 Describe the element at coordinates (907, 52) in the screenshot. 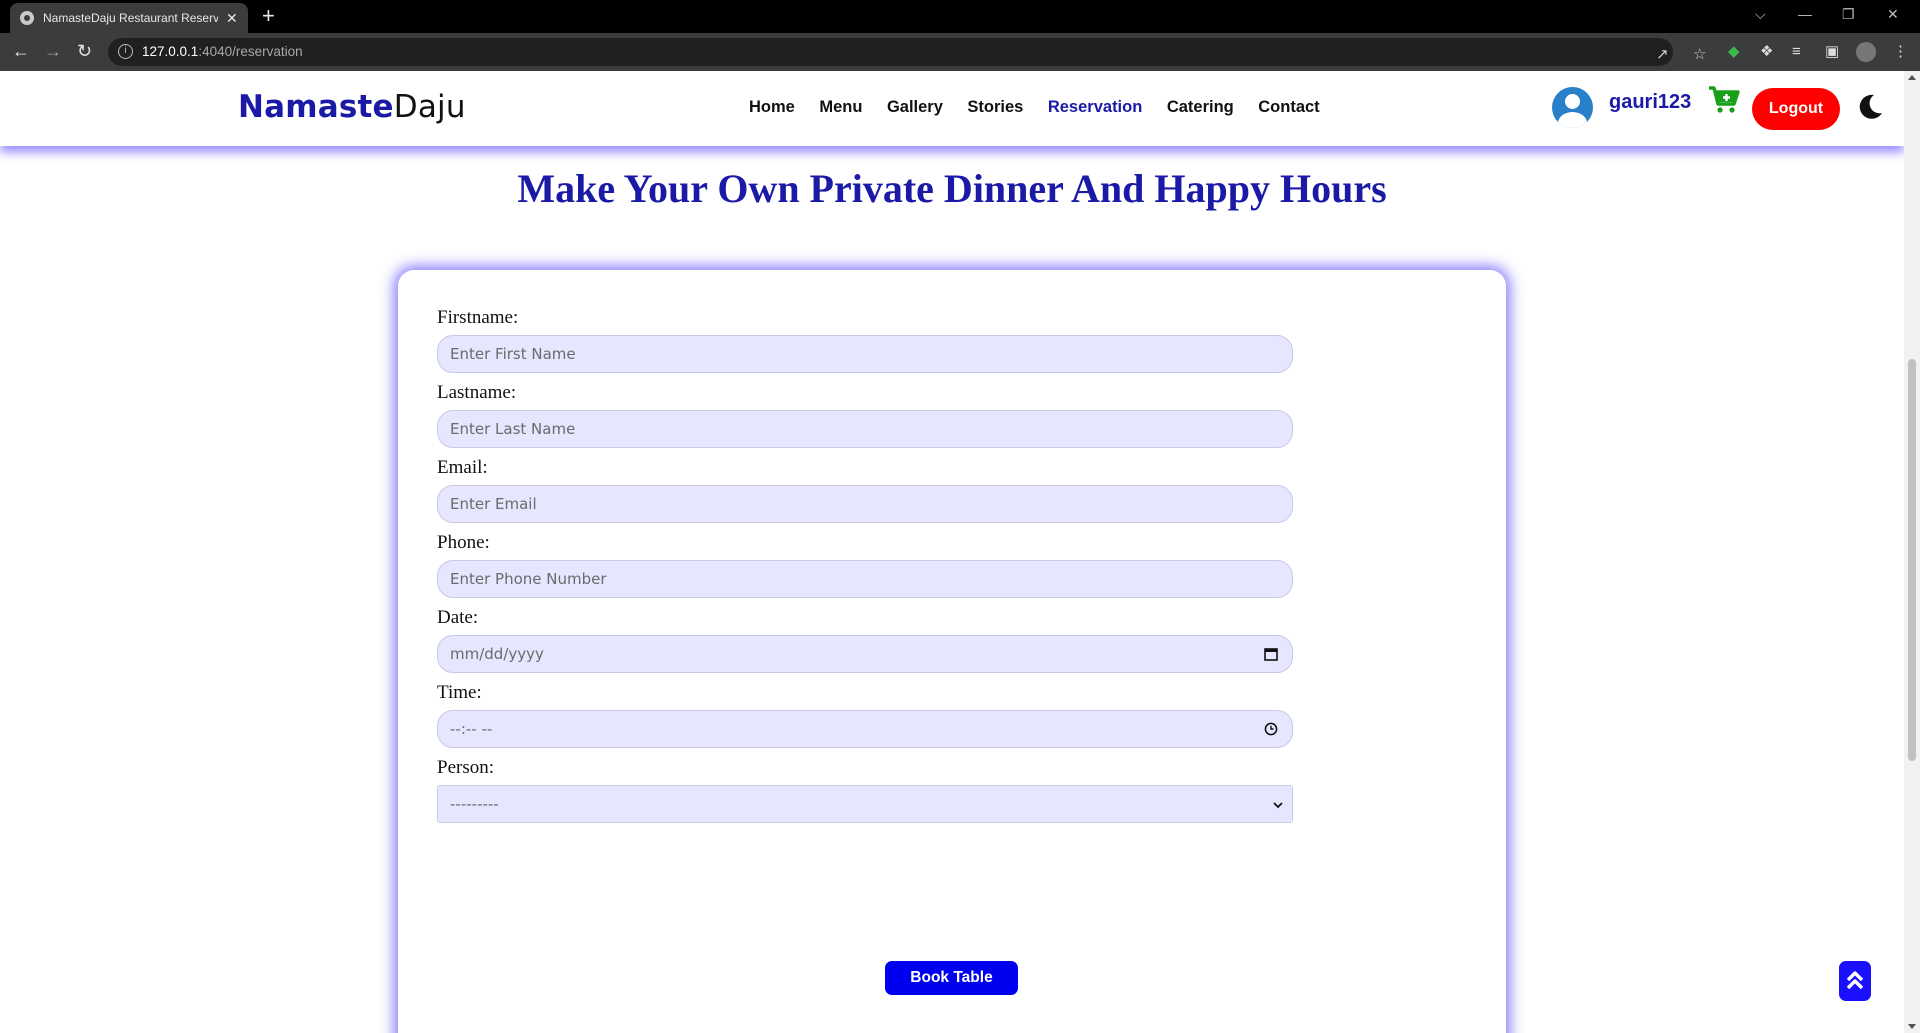

I see `url-field: i 127.0.0.1:4040/reservation ↗ ☆` at that location.